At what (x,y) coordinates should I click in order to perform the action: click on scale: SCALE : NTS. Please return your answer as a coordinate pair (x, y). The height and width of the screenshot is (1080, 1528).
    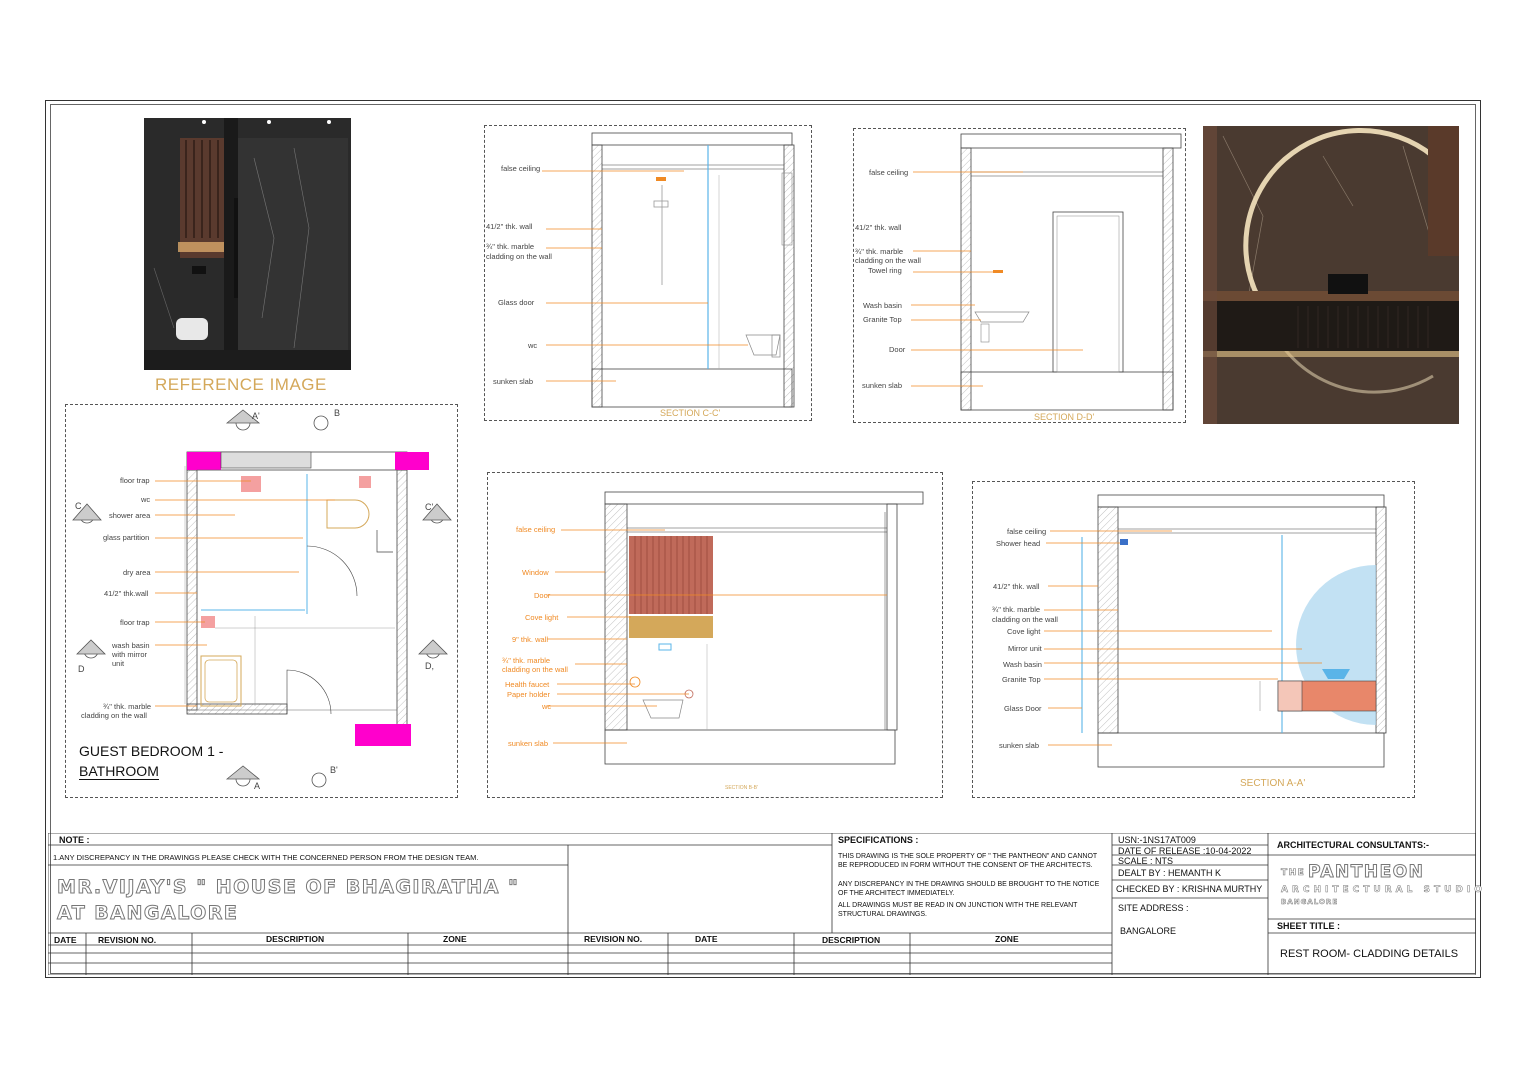
    Looking at the image, I should click on (1146, 861).